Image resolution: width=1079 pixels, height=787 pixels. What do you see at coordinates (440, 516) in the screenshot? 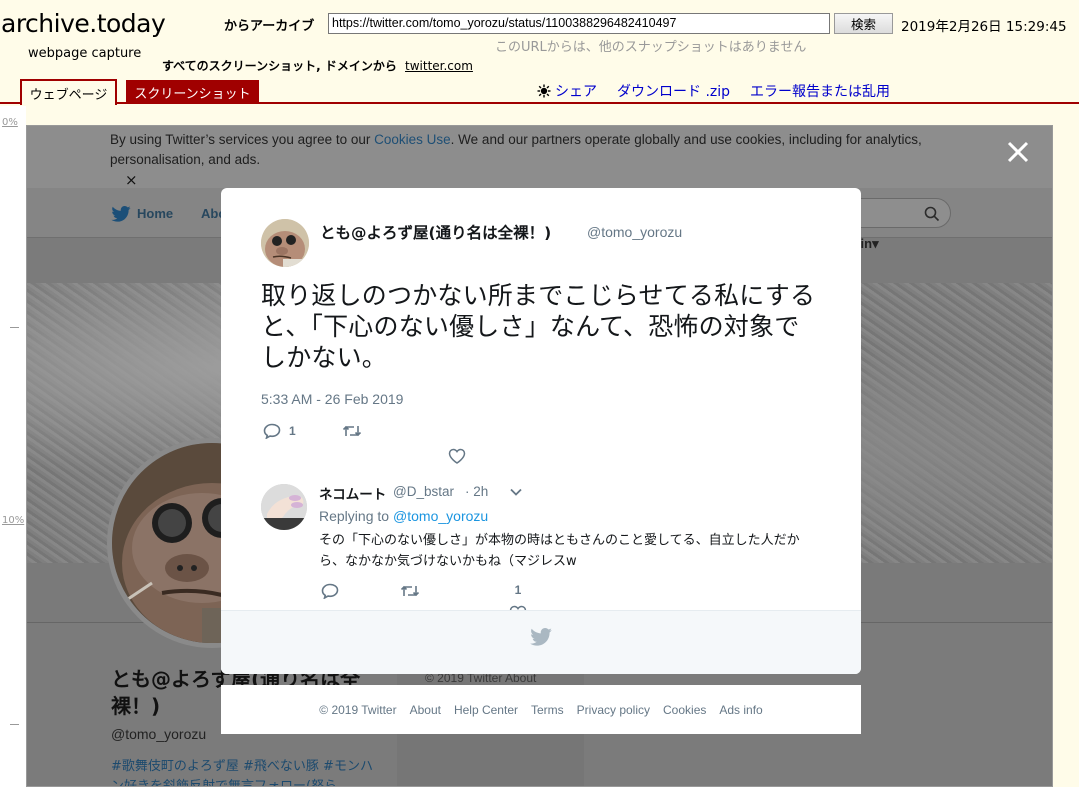
I see `replying-to-link: @tomo_yorozu` at bounding box center [440, 516].